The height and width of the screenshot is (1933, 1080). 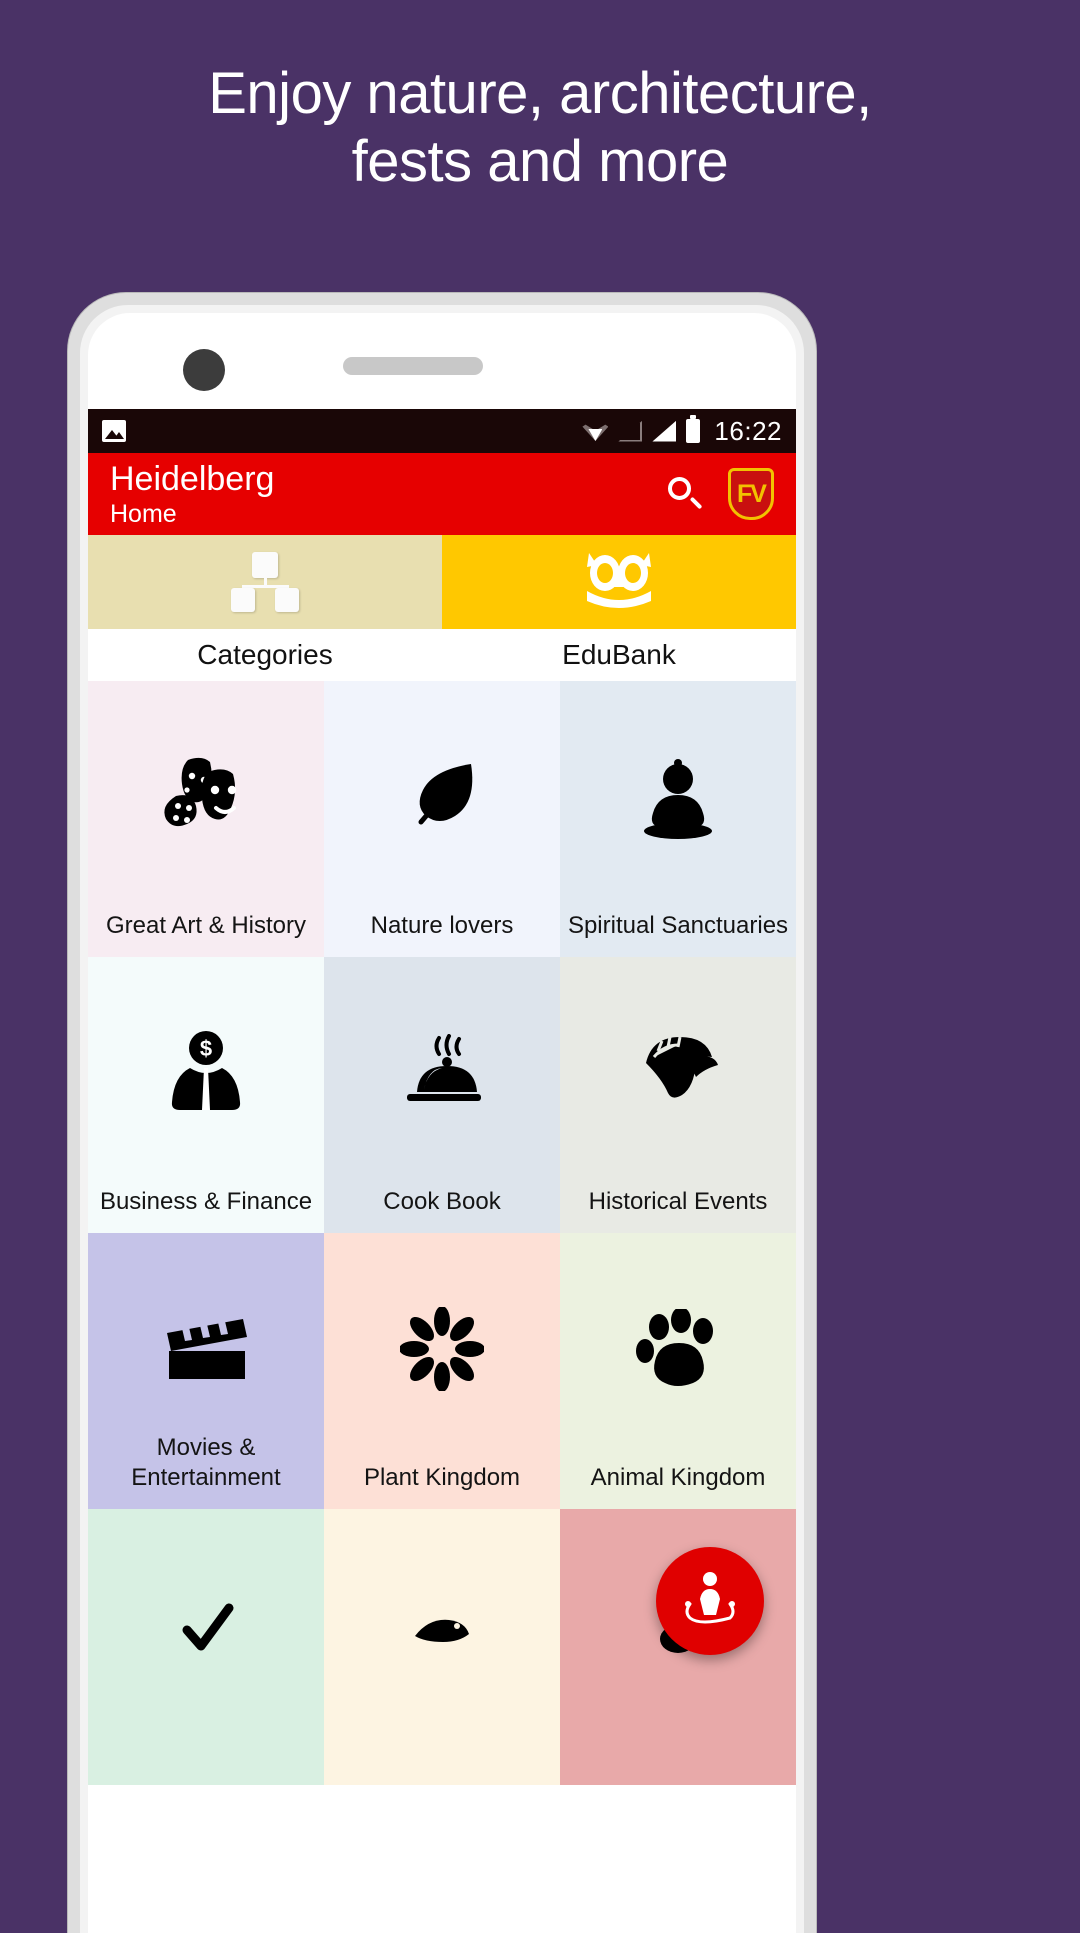 I want to click on tile-label: Nature lovers, so click(x=442, y=925).